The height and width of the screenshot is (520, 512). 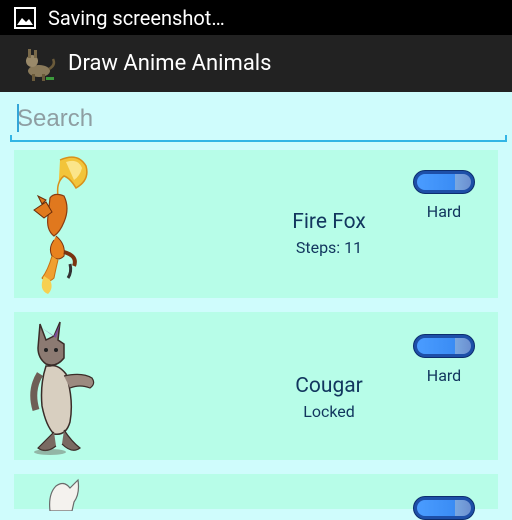 I want to click on animal-status: Steps: 11, so click(x=329, y=247).